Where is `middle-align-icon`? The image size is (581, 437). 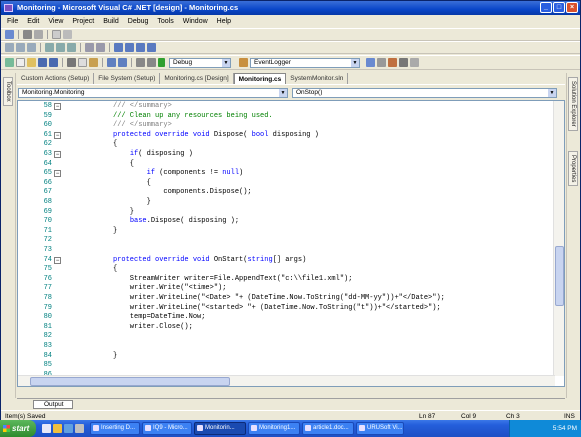
middle-align-icon is located at coordinates (60, 47).